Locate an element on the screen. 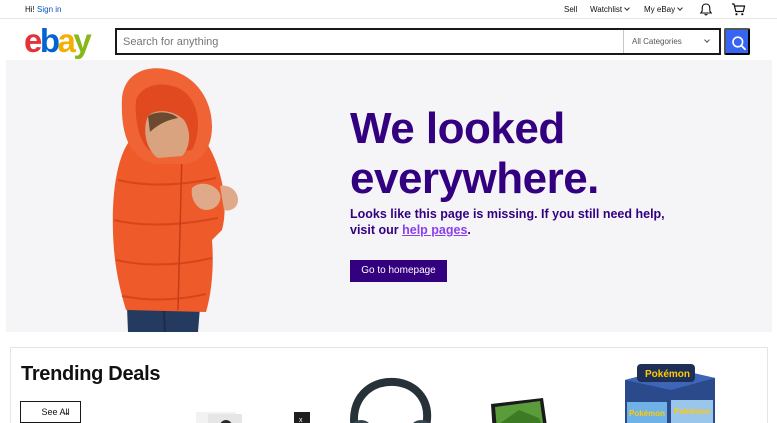 This screenshot has width=777, height=423. category-select: All Categories is located at coordinates (671, 41).